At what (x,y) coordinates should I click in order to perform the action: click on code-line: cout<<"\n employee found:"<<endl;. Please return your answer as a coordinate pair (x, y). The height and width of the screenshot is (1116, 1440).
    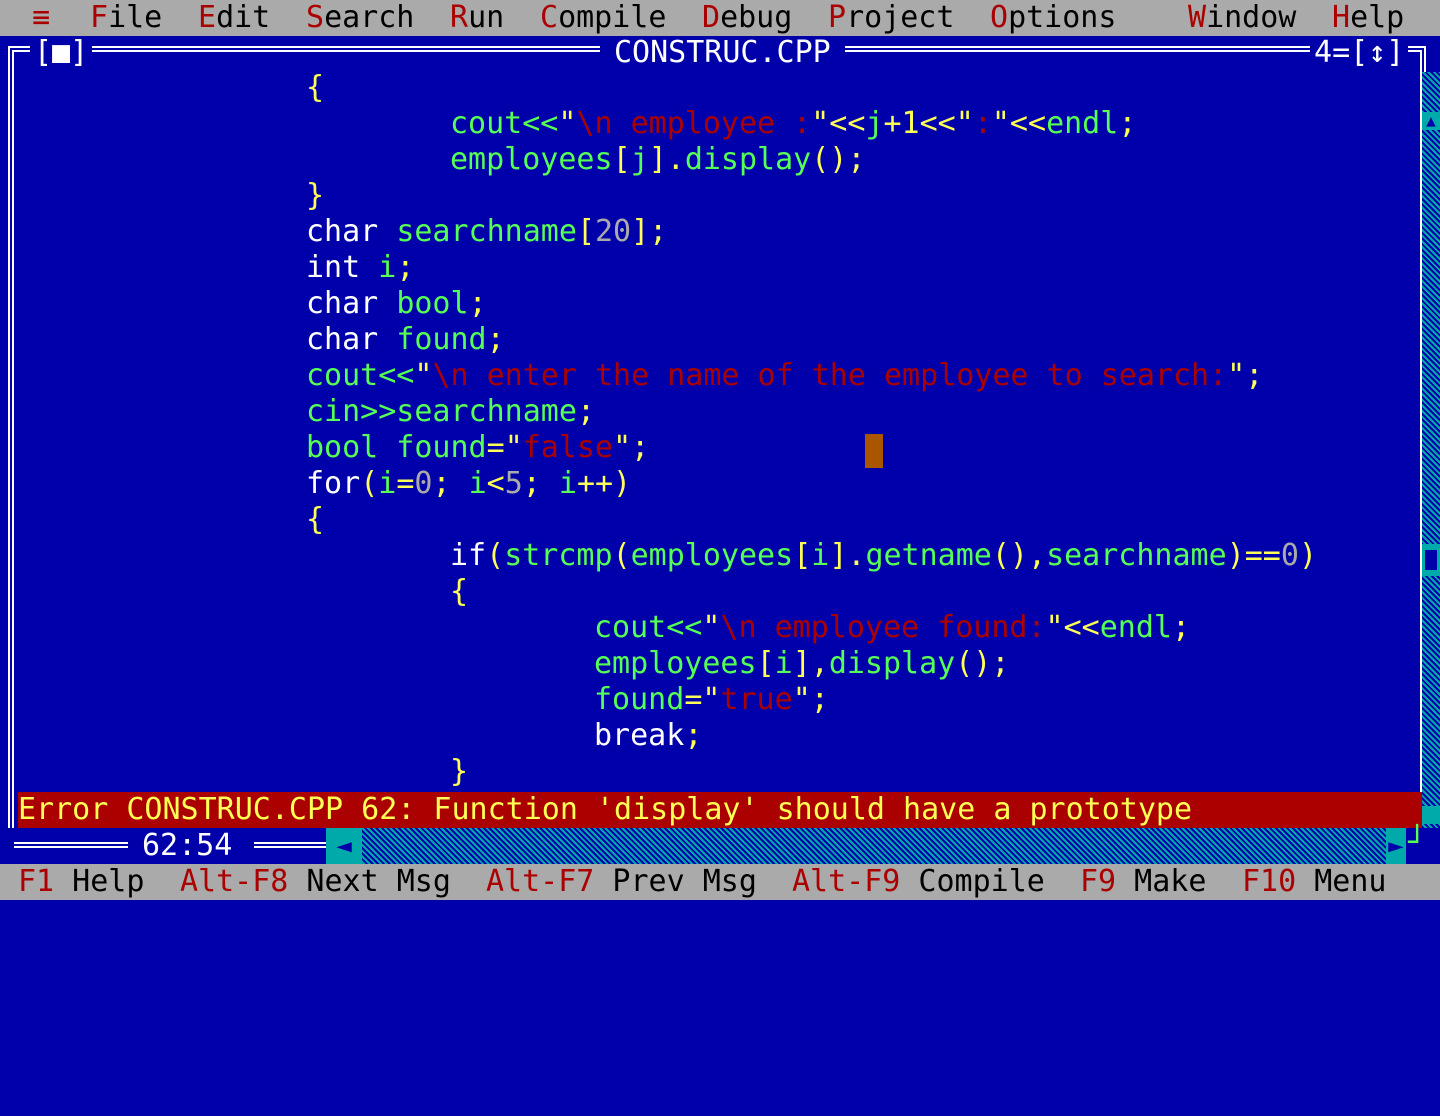
    Looking at the image, I should click on (892, 628).